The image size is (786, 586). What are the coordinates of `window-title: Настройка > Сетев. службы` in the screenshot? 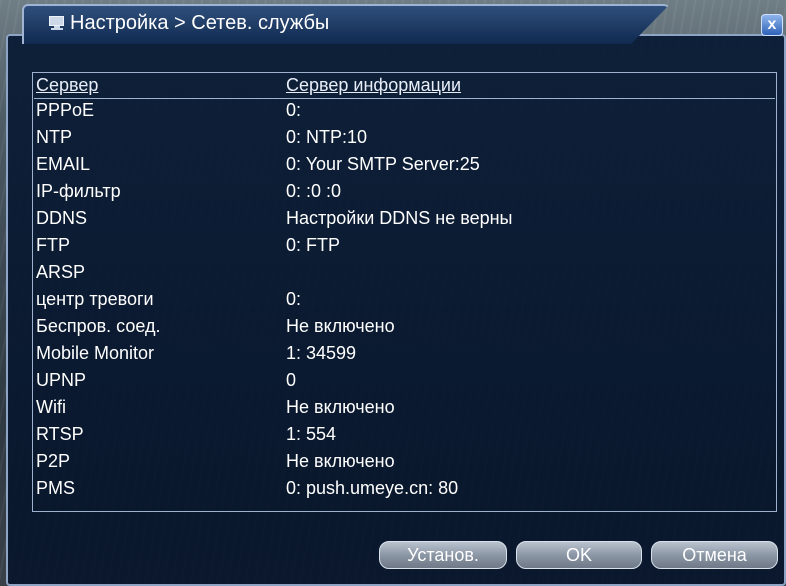 It's located at (188, 23).